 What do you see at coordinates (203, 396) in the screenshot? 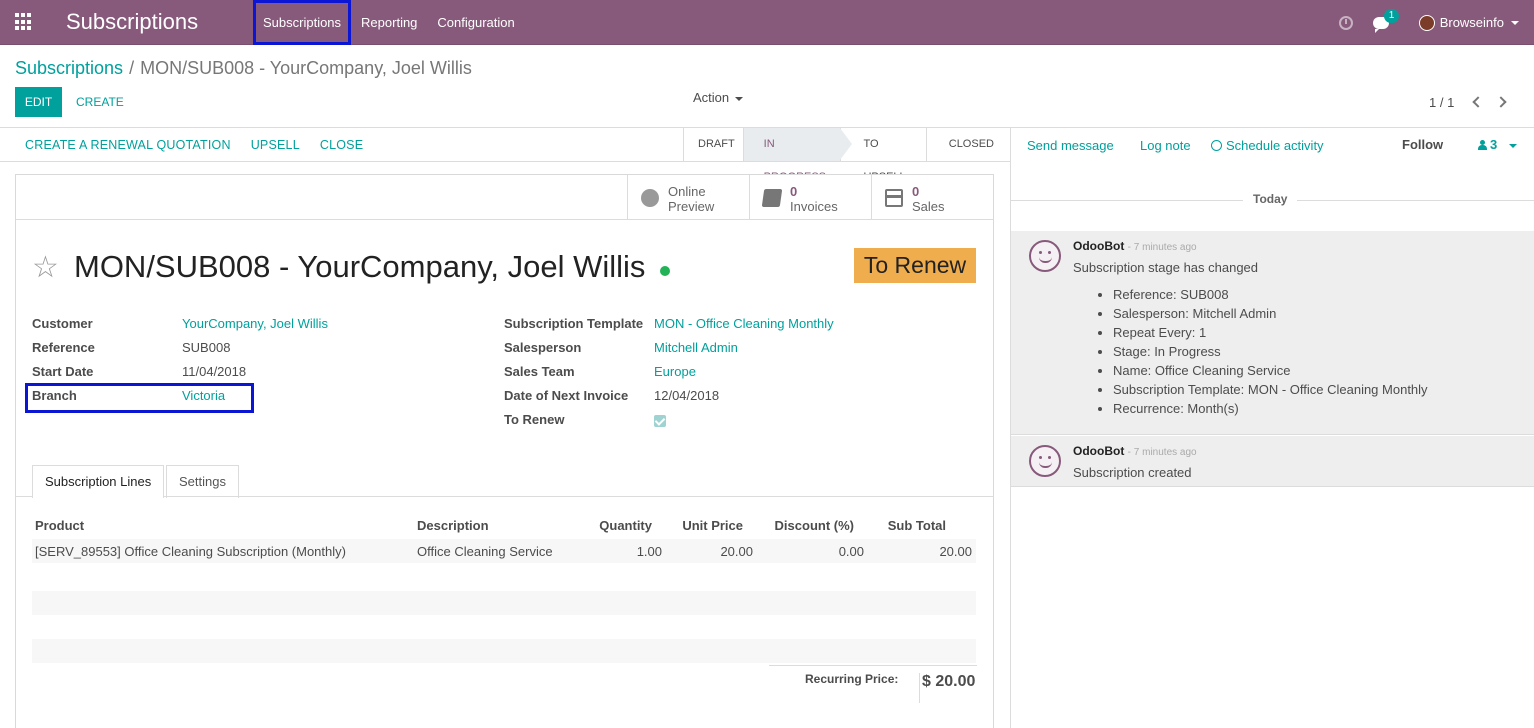
I see `branch-value: Victoria` at bounding box center [203, 396].